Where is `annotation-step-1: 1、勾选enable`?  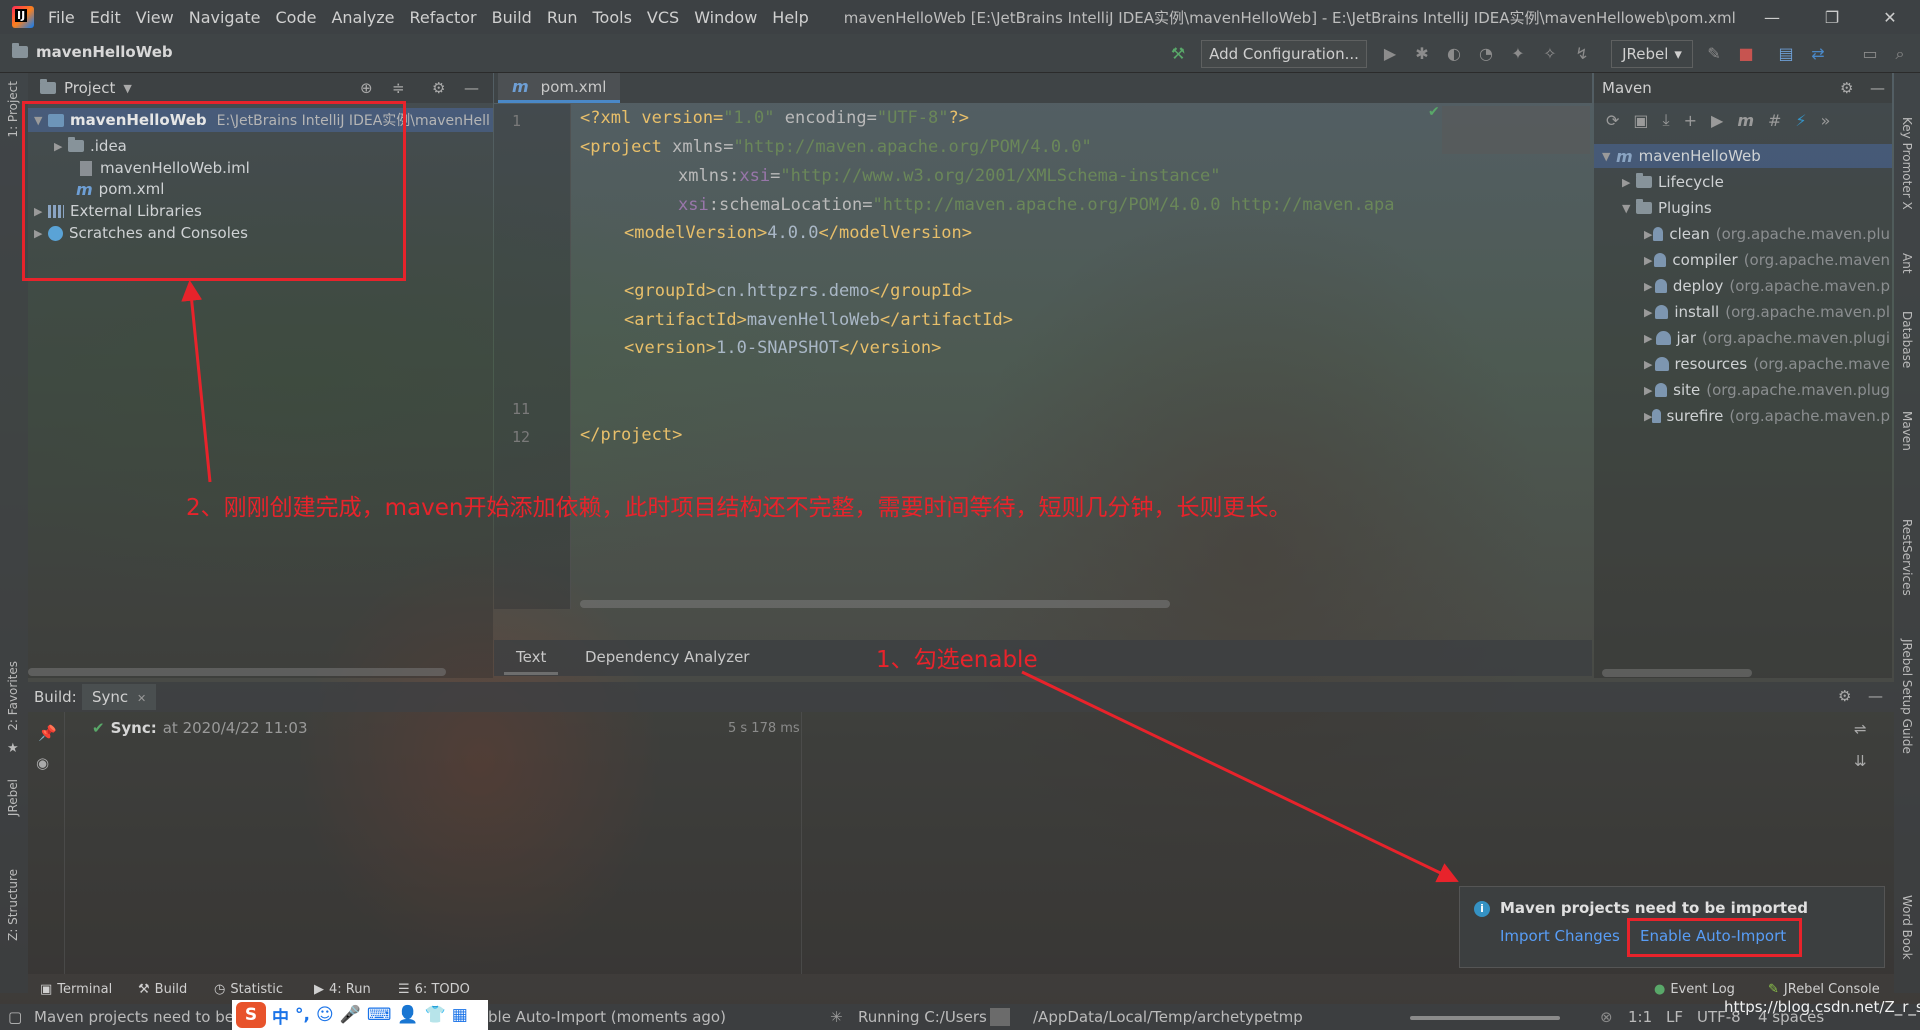
annotation-step-1: 1、勾选enable is located at coordinates (957, 660).